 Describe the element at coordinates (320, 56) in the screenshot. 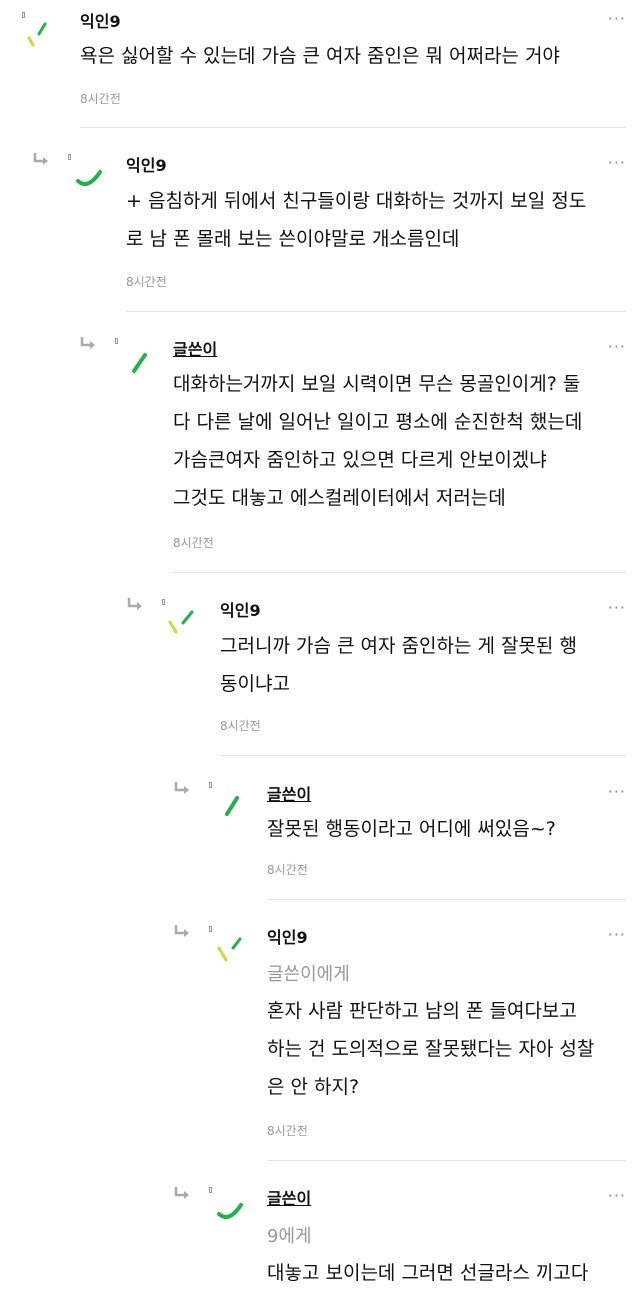

I see `comment-line: 욕은 싫어할 수 있는데 가슴 큰 여자 줌인은 뭐 어쩌라는 거야` at that location.